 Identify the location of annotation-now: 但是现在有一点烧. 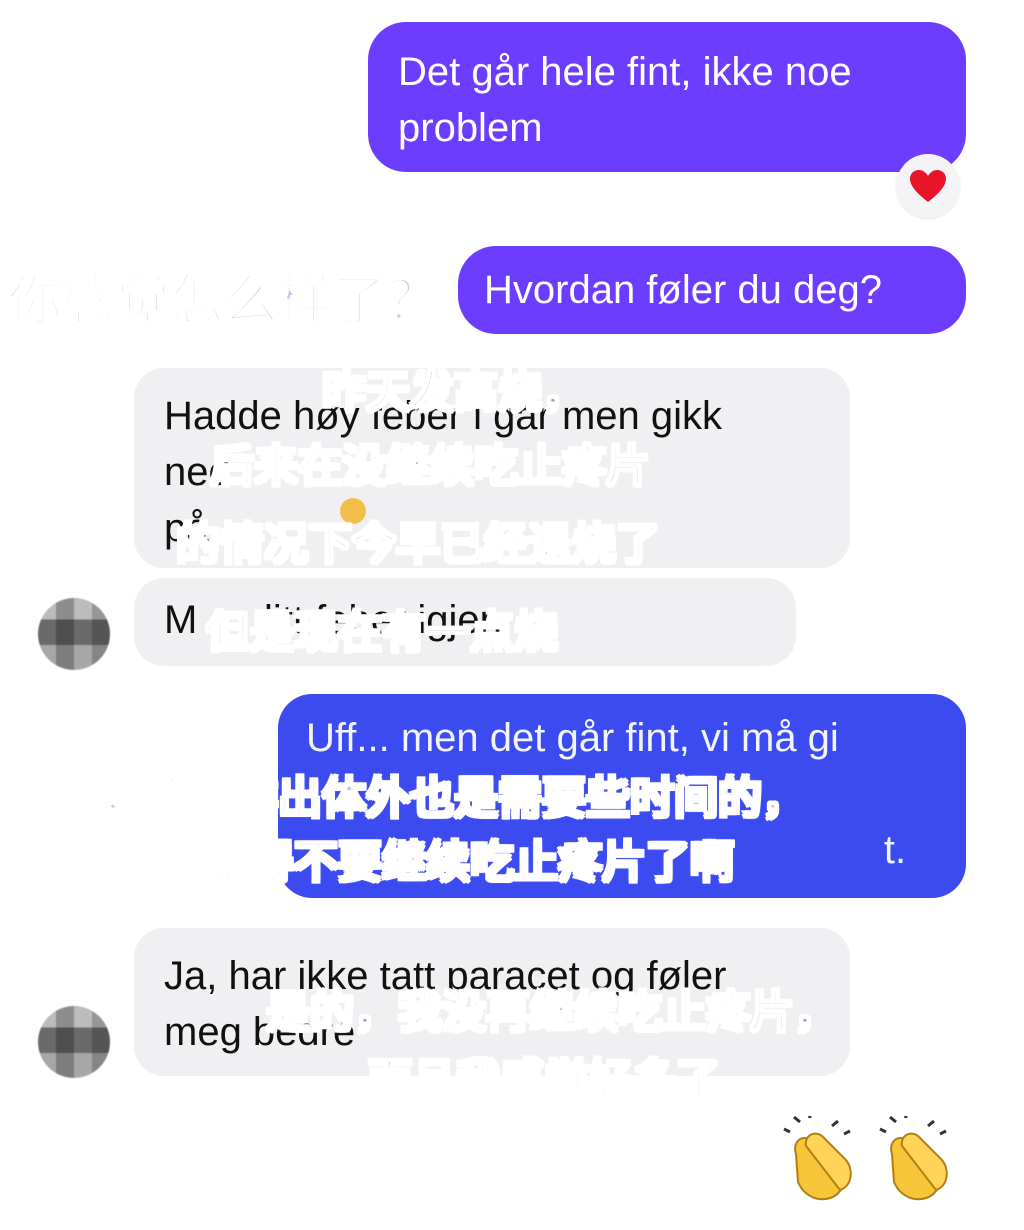
(382, 632).